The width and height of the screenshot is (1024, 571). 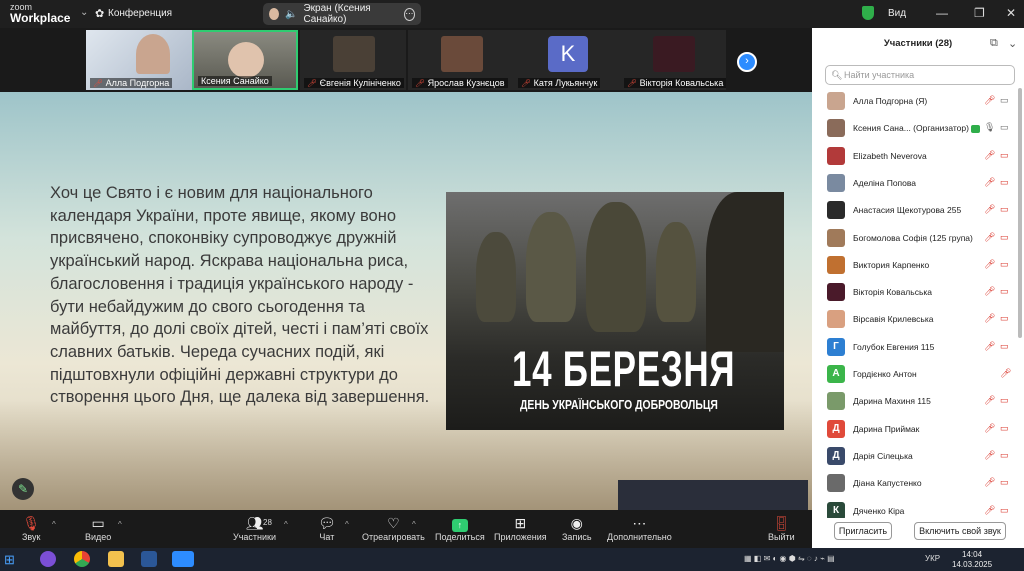 I want to click on invite-button: Пригласить, so click(x=863, y=531).